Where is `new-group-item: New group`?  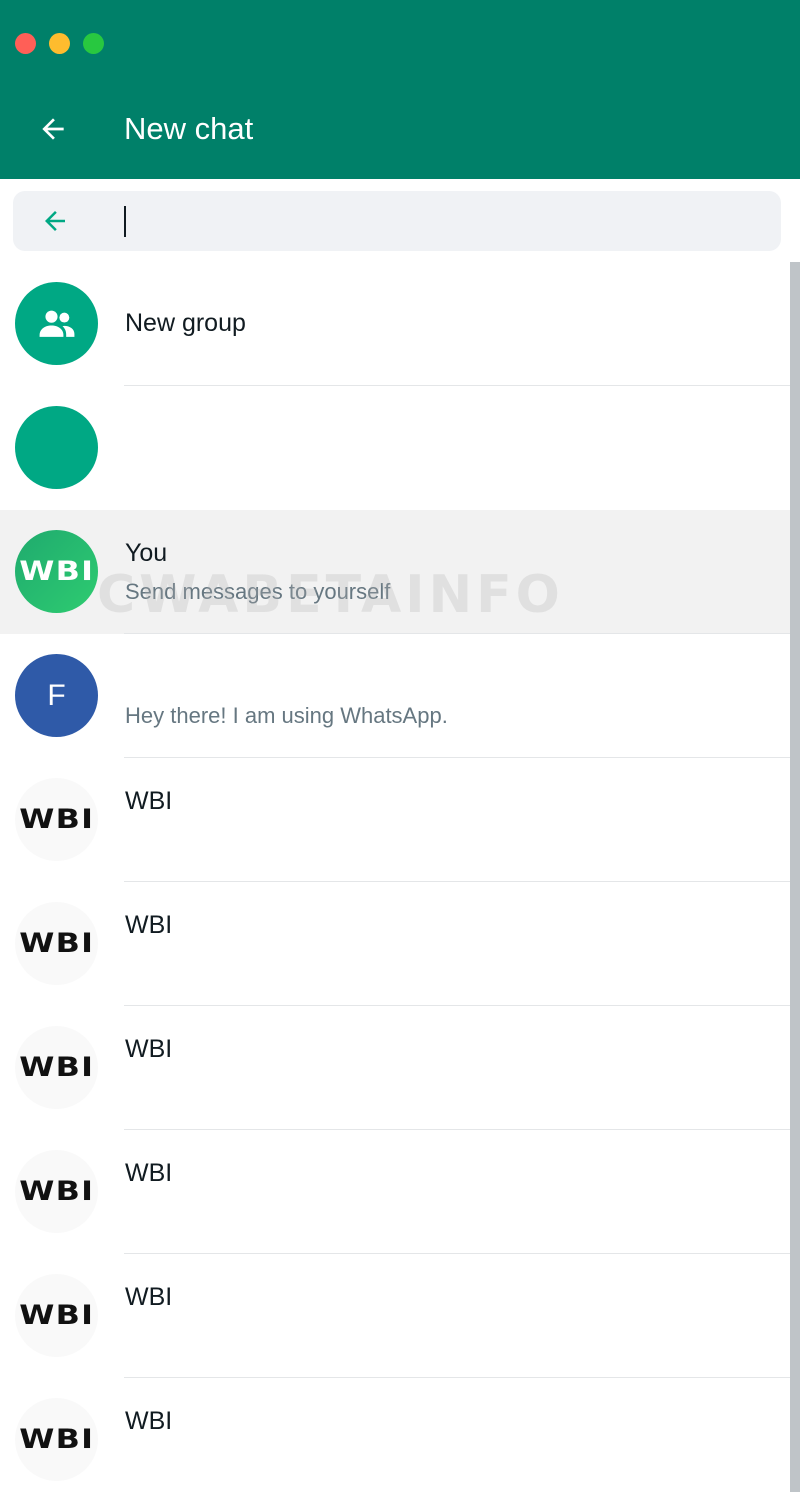 new-group-item: New group is located at coordinates (395, 324).